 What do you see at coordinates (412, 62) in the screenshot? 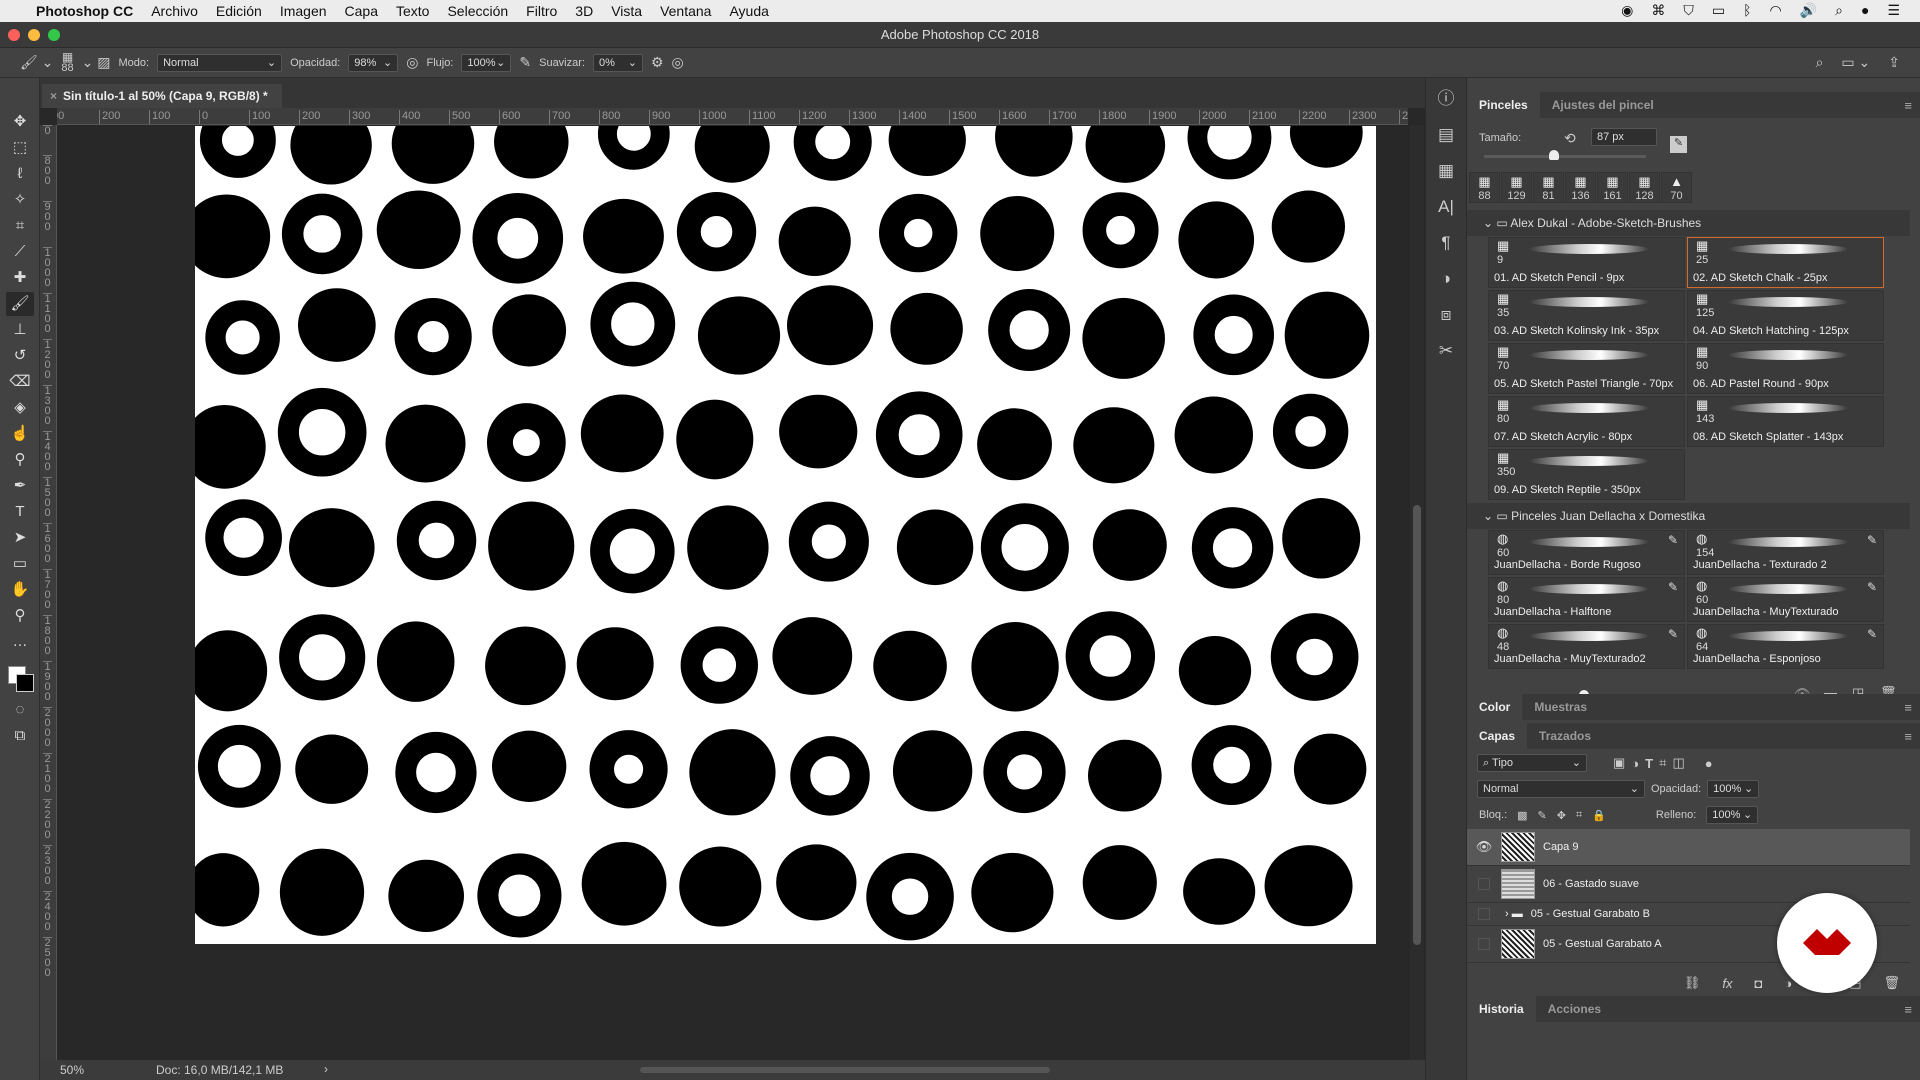
I see `pressure-opacity-icon: ◎` at bounding box center [412, 62].